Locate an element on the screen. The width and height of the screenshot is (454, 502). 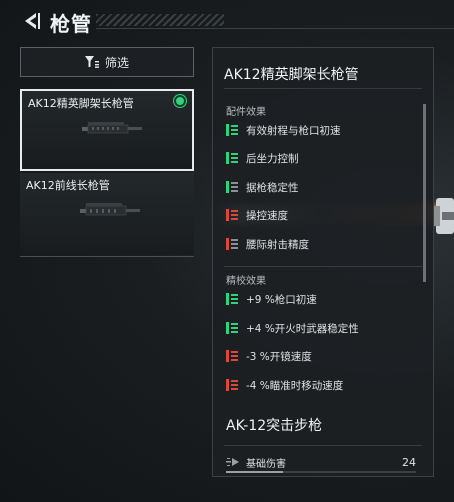
calibration-label: -3 %开镜速度 is located at coordinates (279, 356).